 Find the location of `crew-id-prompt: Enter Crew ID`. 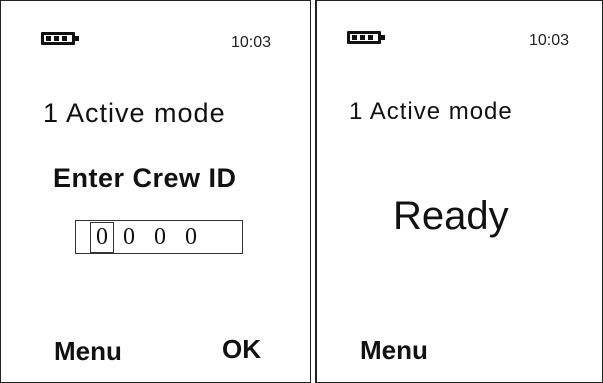

crew-id-prompt: Enter Crew ID is located at coordinates (145, 178).